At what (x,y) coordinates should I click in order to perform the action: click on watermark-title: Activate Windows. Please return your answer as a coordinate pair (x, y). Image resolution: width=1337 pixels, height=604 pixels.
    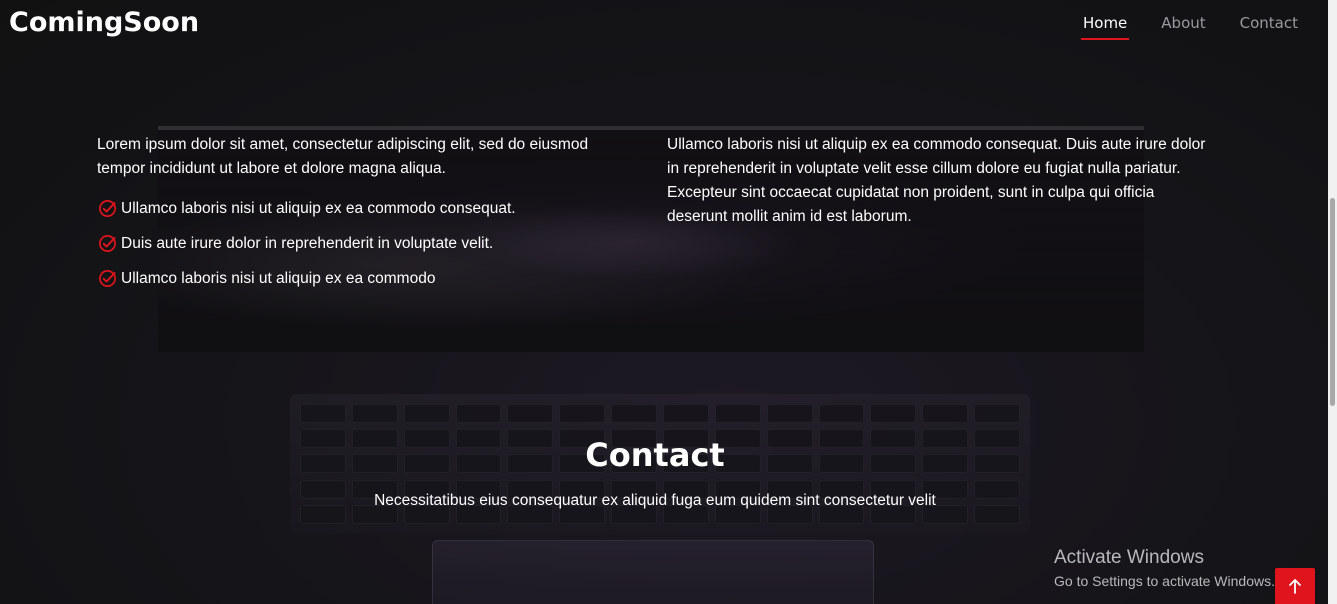
    Looking at the image, I should click on (1129, 557).